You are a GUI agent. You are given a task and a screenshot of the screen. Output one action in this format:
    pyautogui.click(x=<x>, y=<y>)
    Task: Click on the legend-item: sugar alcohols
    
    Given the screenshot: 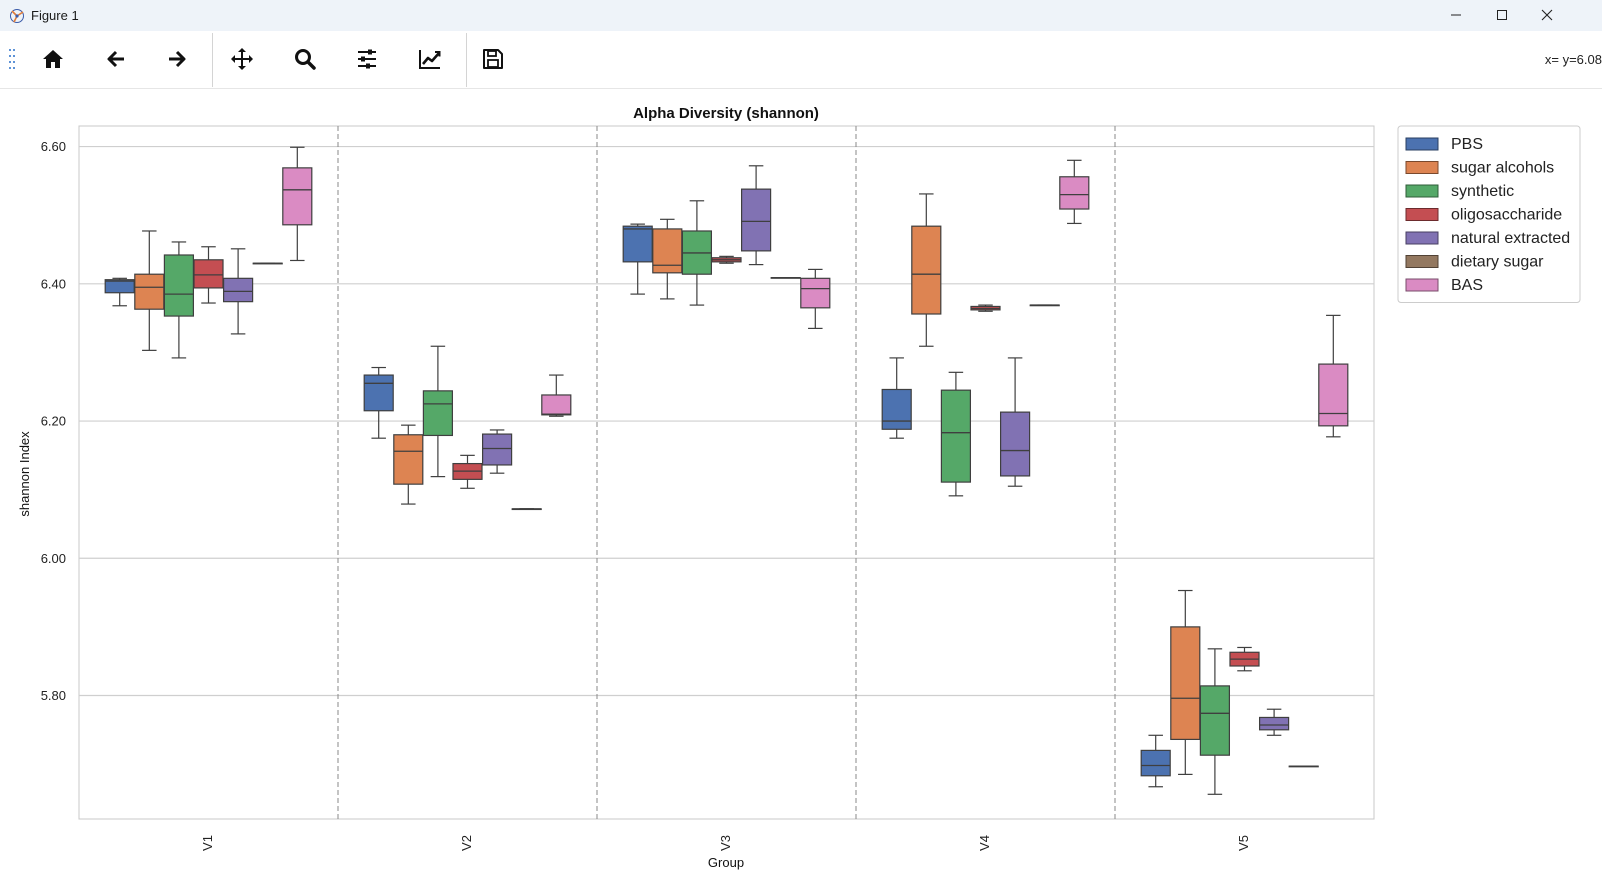 What is the action you would take?
    pyautogui.click(x=1479, y=168)
    